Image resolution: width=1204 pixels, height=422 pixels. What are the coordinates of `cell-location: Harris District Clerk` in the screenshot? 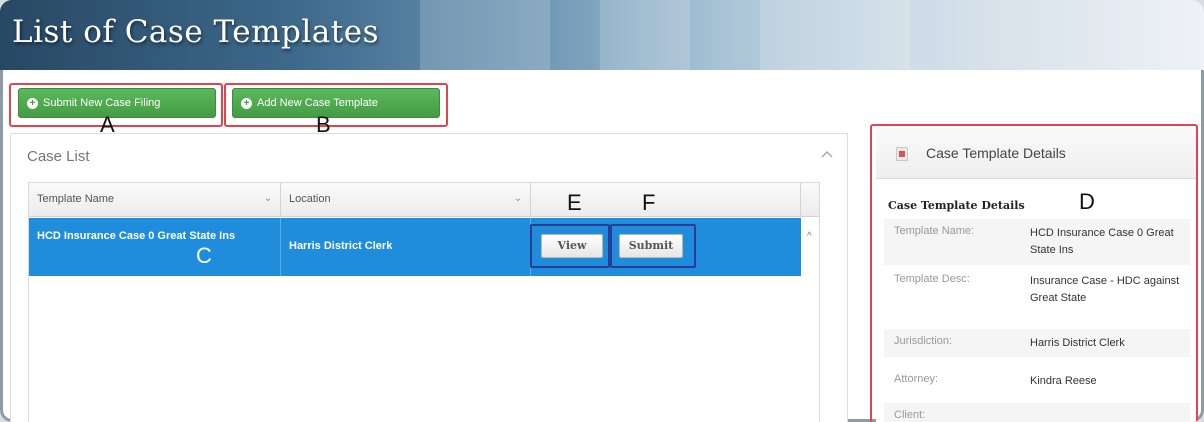 It's located at (406, 247).